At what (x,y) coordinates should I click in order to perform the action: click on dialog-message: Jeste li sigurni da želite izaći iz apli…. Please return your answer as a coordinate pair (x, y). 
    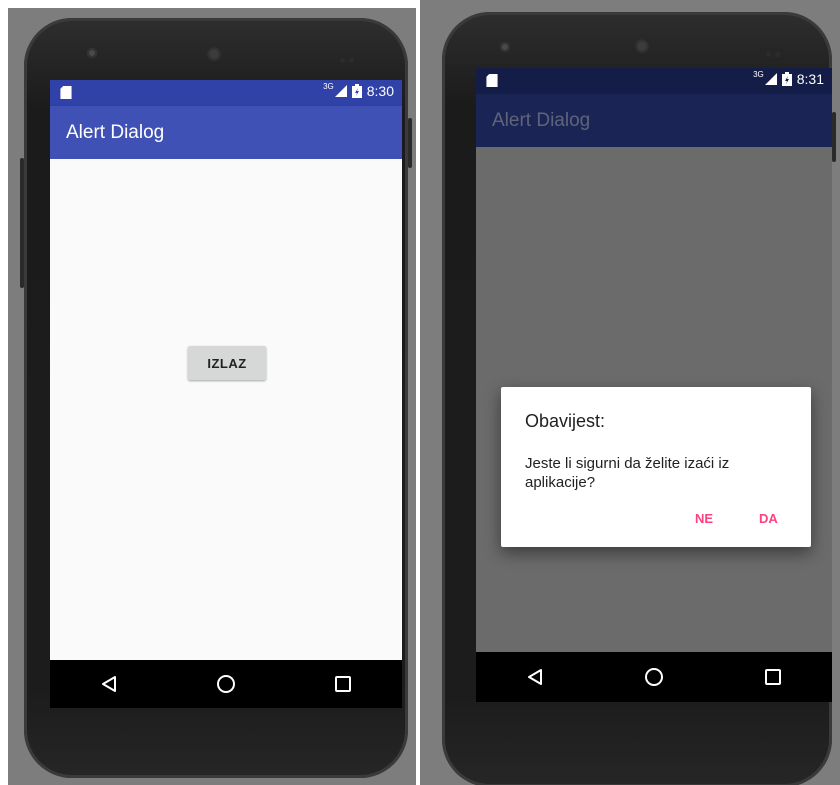
    Looking at the image, I should click on (627, 473).